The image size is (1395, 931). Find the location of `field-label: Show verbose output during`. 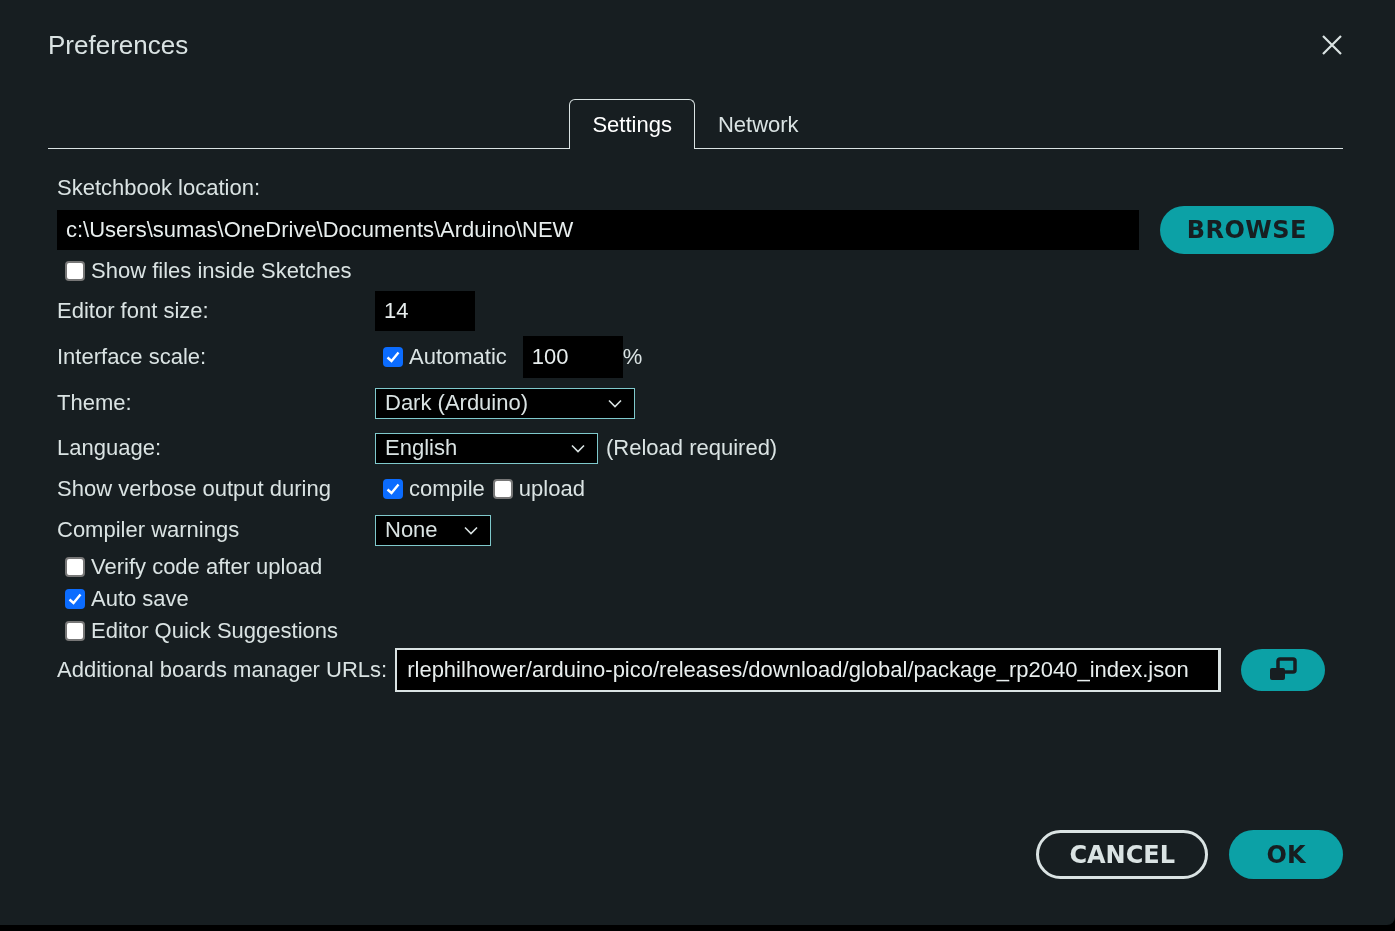

field-label: Show verbose output during is located at coordinates (194, 489).